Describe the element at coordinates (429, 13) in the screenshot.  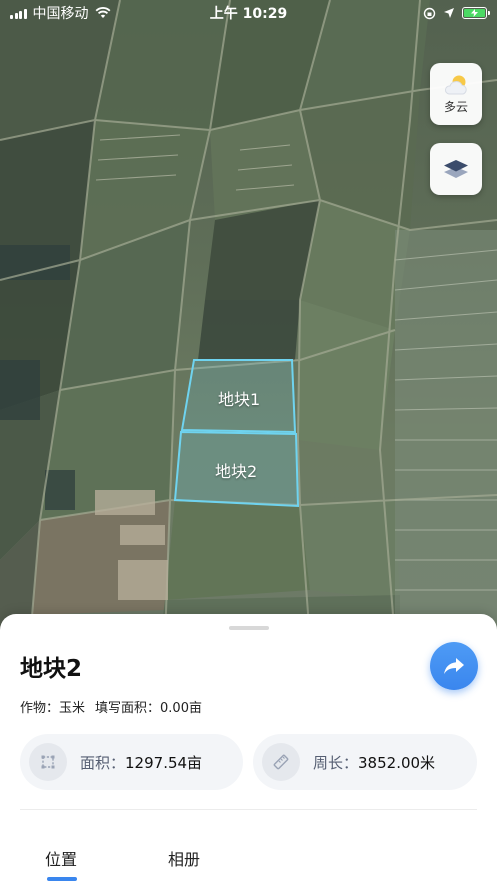
I see `orientation-lock-icon` at that location.